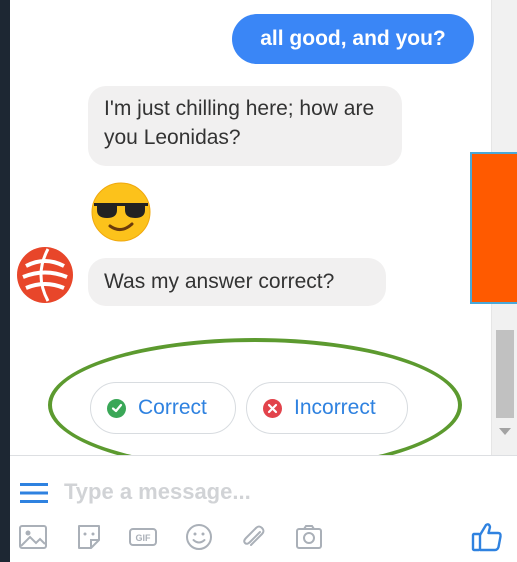 Image resolution: width=517 pixels, height=562 pixels. I want to click on emoji-icon, so click(199, 537).